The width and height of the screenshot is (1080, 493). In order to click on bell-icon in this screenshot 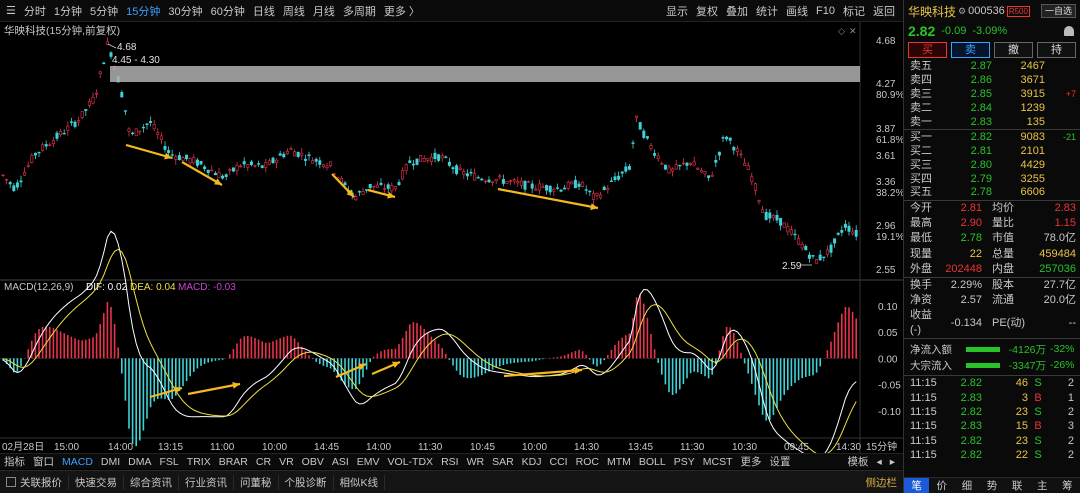, I will do `click(1069, 31)`.